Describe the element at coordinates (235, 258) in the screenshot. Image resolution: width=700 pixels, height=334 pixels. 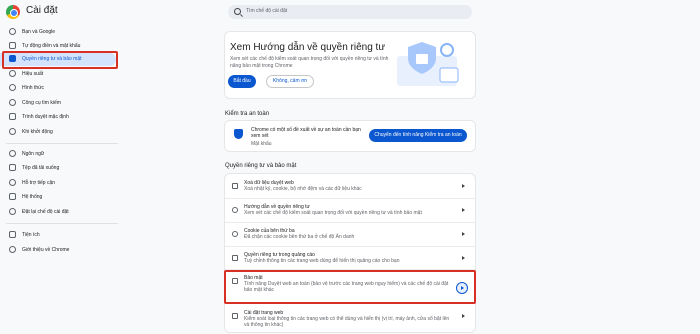
I see `ad-icon` at that location.